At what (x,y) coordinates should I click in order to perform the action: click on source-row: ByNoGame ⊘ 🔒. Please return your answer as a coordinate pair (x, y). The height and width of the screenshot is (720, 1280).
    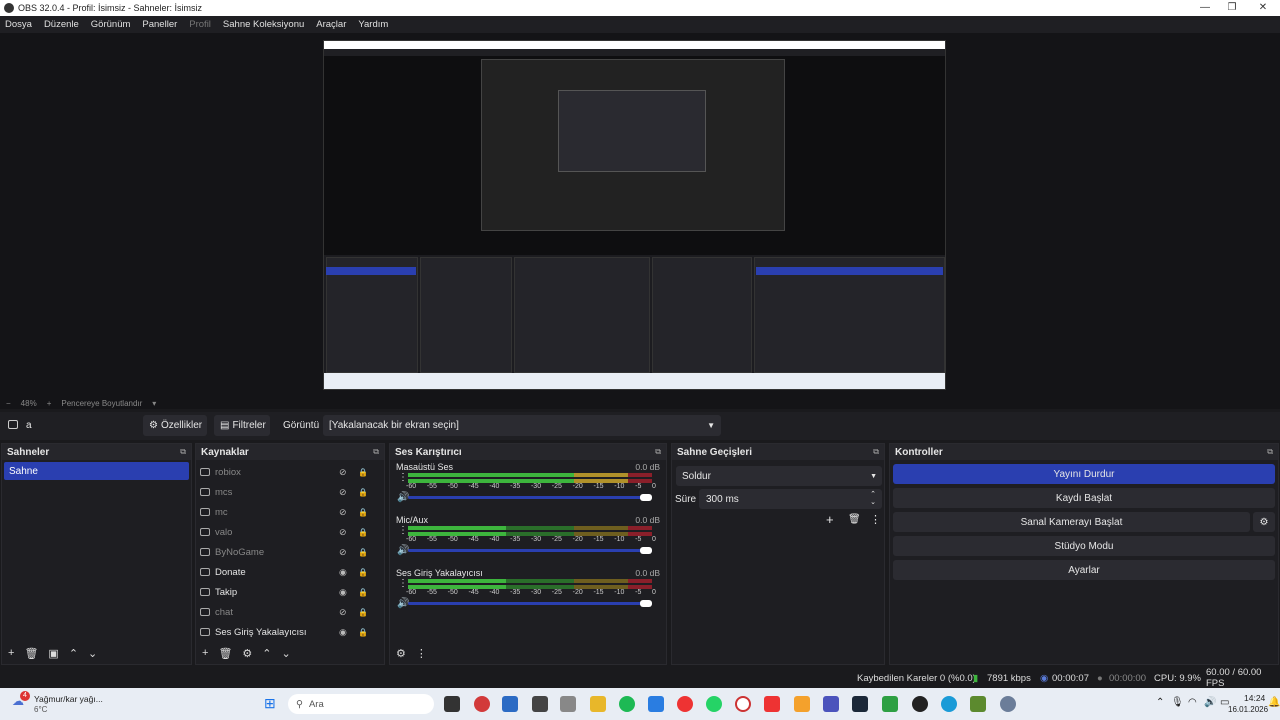
    Looking at the image, I should click on (290, 552).